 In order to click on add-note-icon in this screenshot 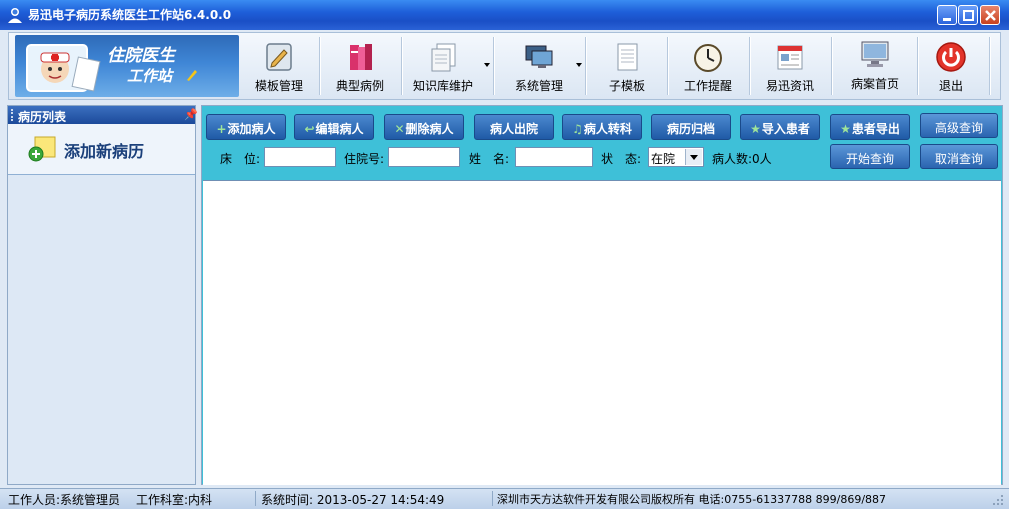, I will do `click(42, 149)`.